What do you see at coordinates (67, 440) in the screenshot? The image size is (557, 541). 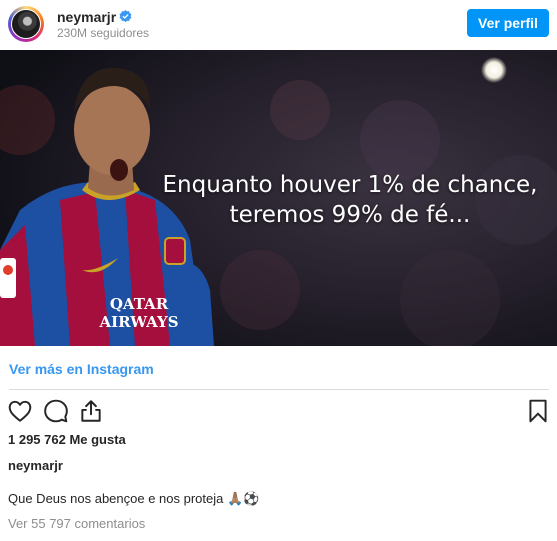 I see `likes-count: 1 295 762 Me gusta` at bounding box center [67, 440].